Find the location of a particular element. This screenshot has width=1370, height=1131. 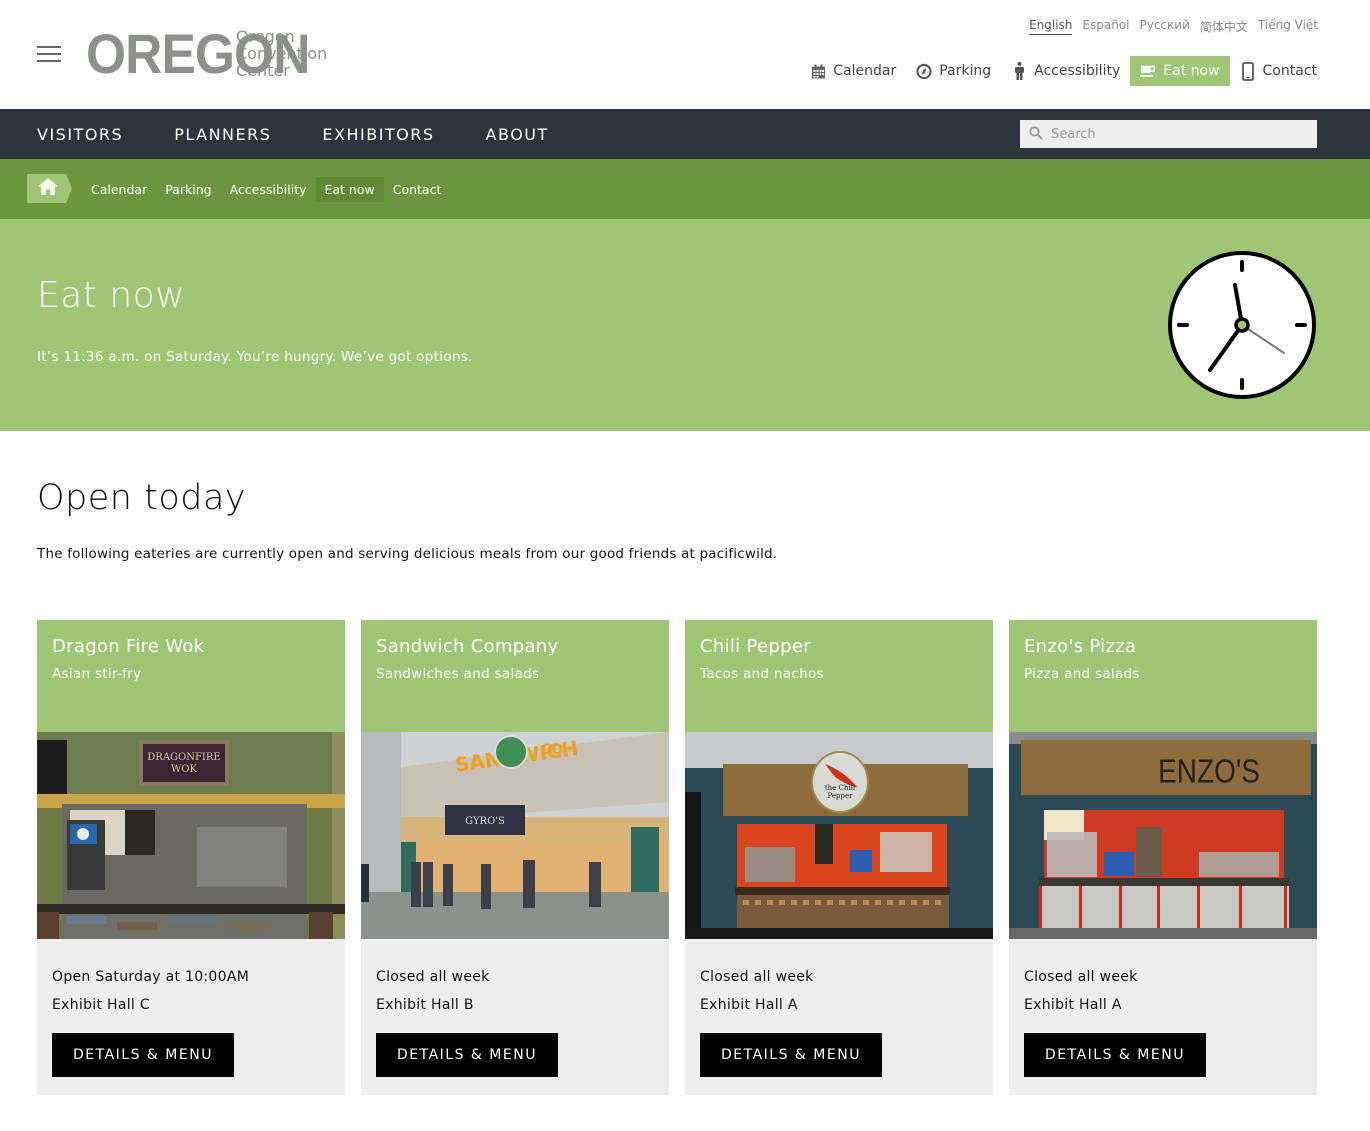

quick-link-label: Eat now is located at coordinates (1191, 71).